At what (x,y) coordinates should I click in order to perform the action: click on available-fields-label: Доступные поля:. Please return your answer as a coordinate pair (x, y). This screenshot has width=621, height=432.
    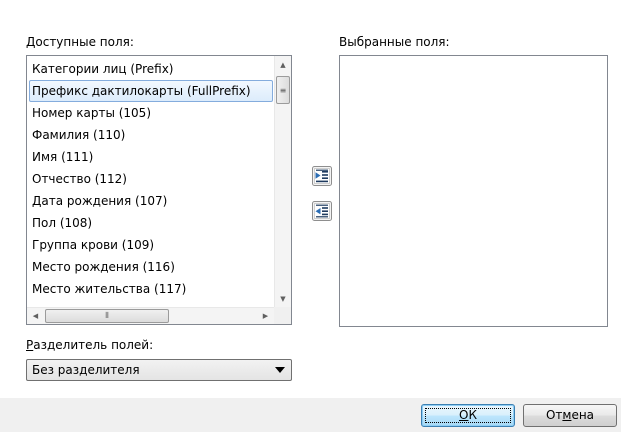
    Looking at the image, I should click on (80, 42).